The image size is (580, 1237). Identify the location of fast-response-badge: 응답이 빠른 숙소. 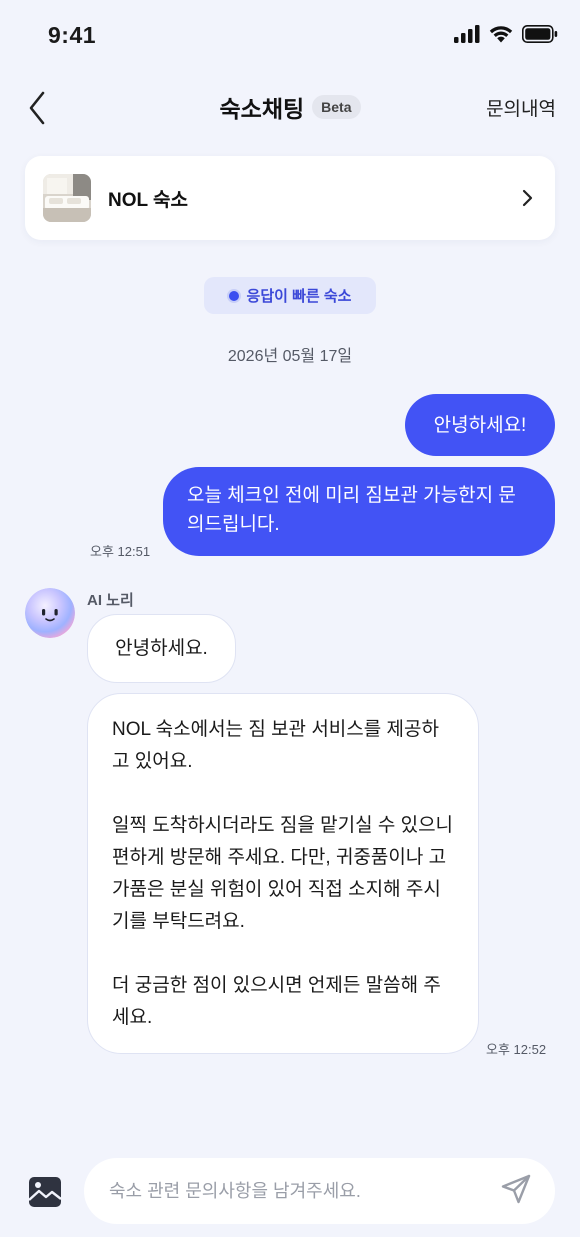
(290, 295).